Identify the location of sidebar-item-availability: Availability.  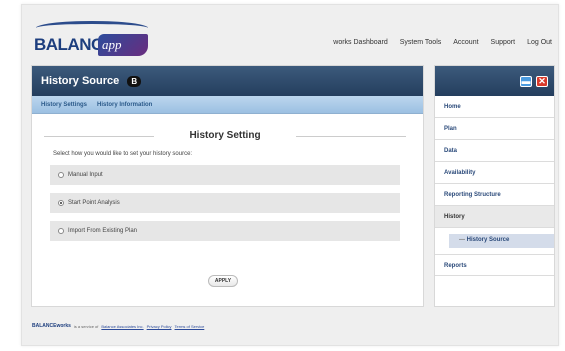
(494, 173).